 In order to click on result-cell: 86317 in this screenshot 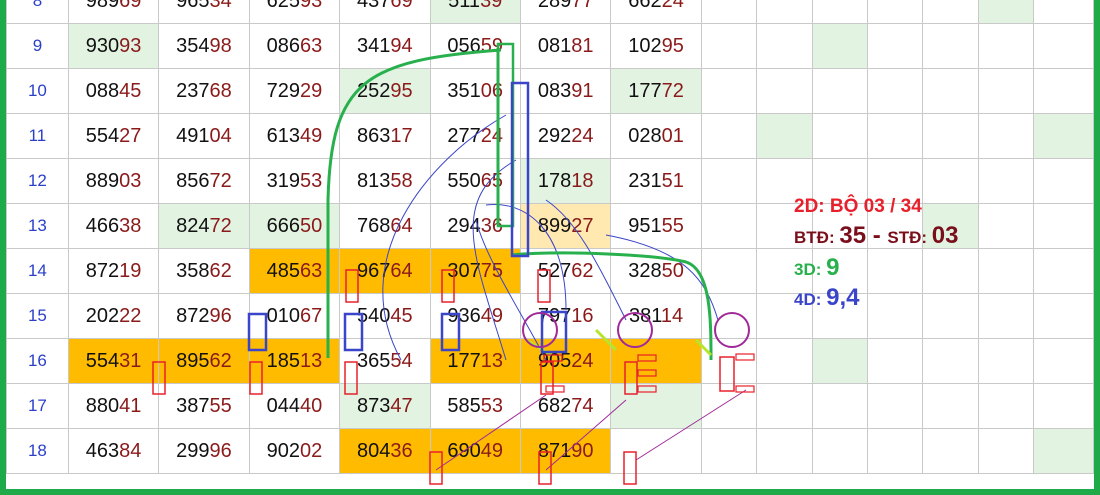, I will do `click(385, 136)`.